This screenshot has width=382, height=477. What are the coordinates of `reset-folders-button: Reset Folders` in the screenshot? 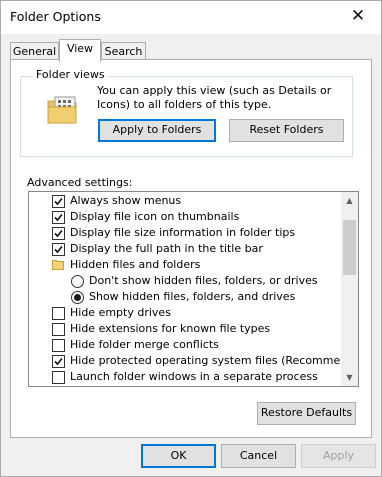 It's located at (286, 130).